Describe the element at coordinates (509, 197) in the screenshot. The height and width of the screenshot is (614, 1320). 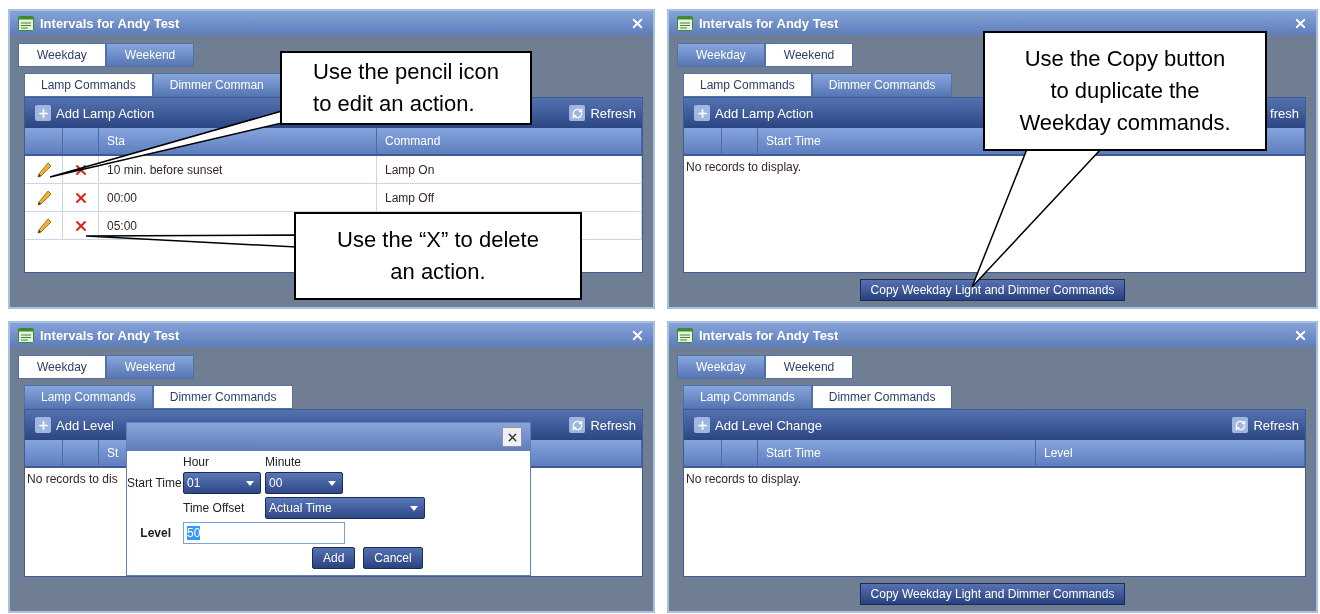
I see `table-cell: Lamp Off` at that location.